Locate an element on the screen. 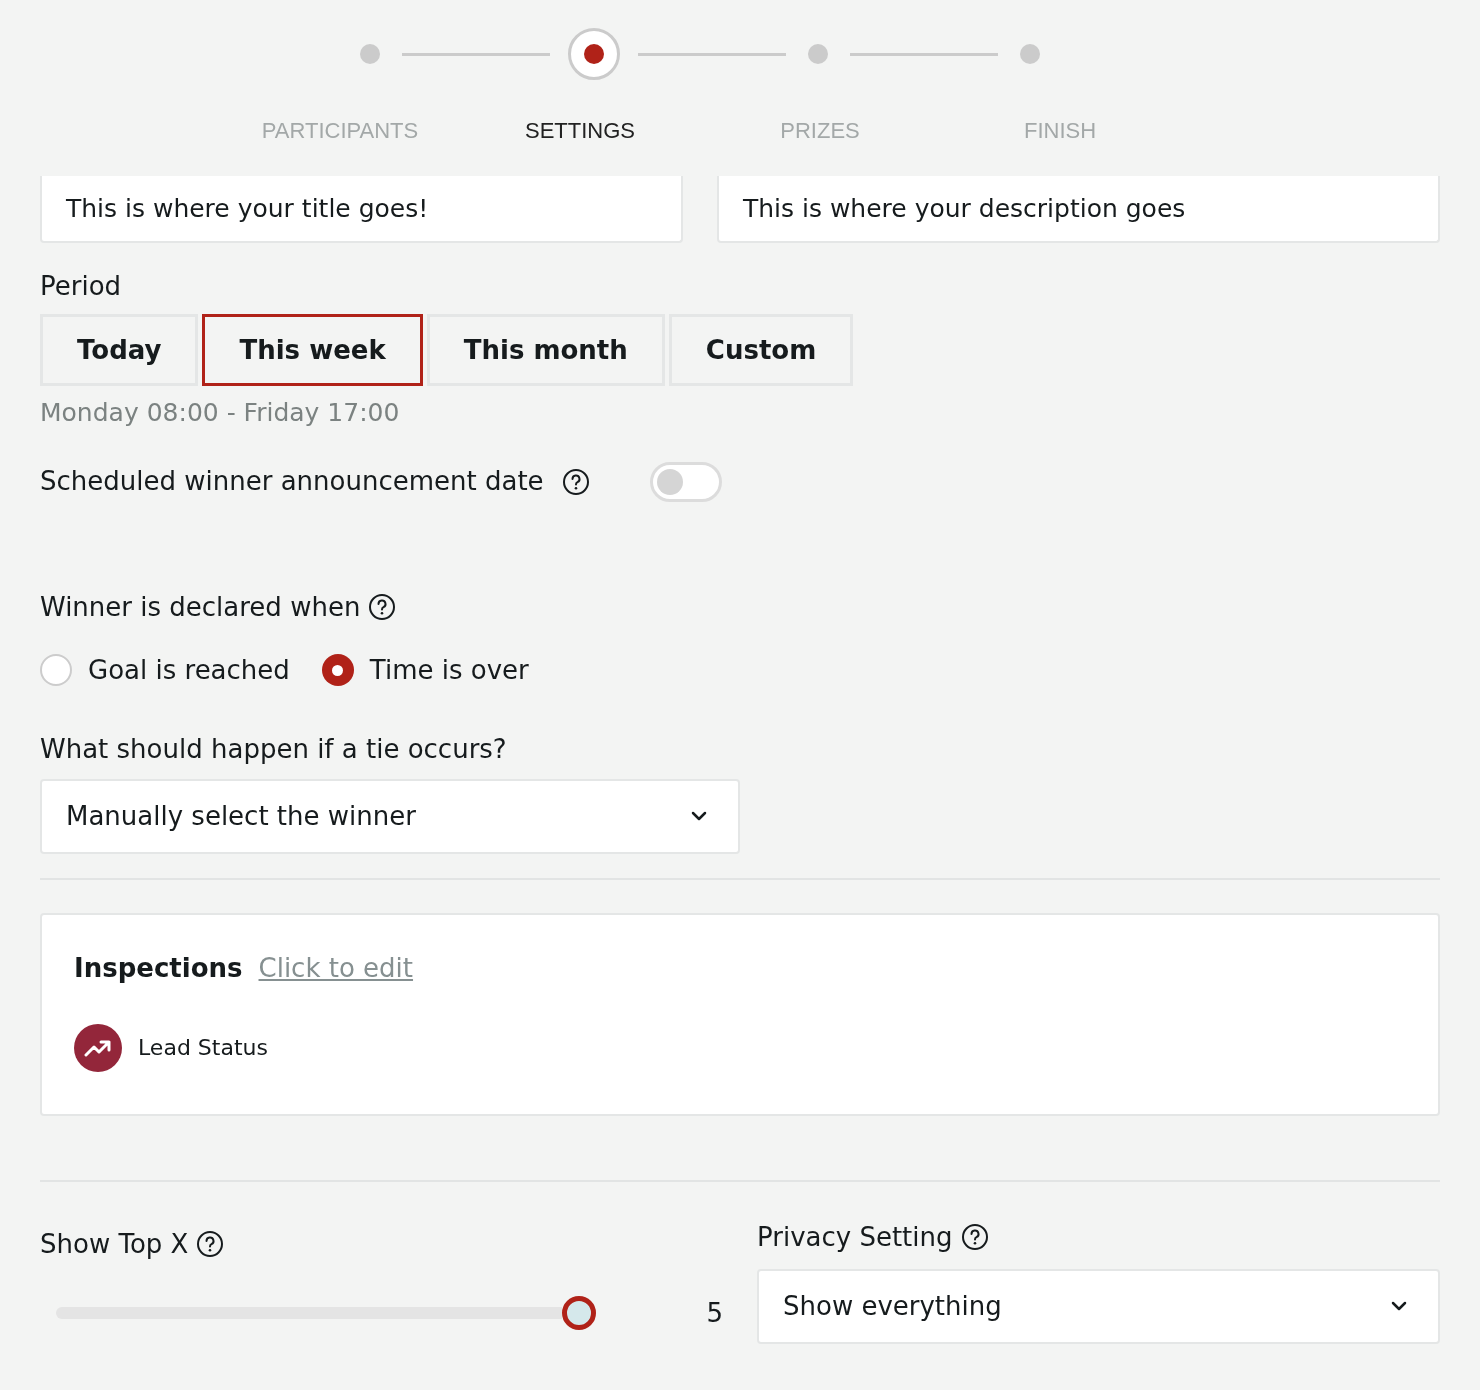 The height and width of the screenshot is (1390, 1480). period-option: Custom is located at coordinates (761, 350).